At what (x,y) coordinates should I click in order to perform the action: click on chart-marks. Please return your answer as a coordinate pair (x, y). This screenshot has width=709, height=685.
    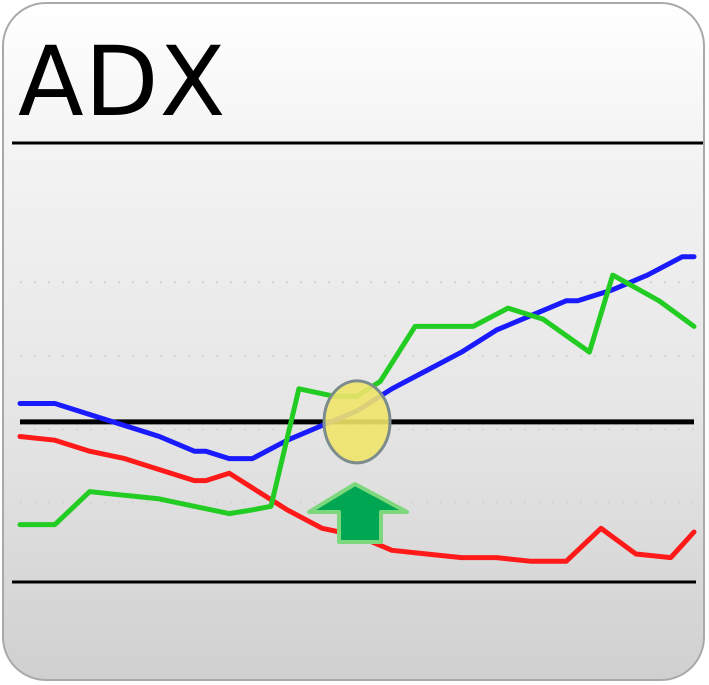
    Looking at the image, I should click on (358, 461).